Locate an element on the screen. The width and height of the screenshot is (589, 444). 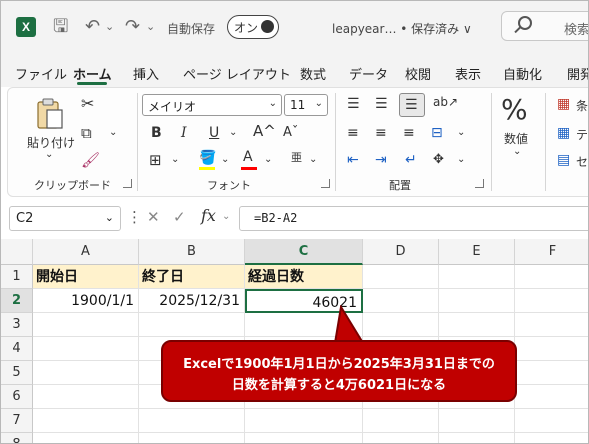
cell-e3 is located at coordinates (477, 325).